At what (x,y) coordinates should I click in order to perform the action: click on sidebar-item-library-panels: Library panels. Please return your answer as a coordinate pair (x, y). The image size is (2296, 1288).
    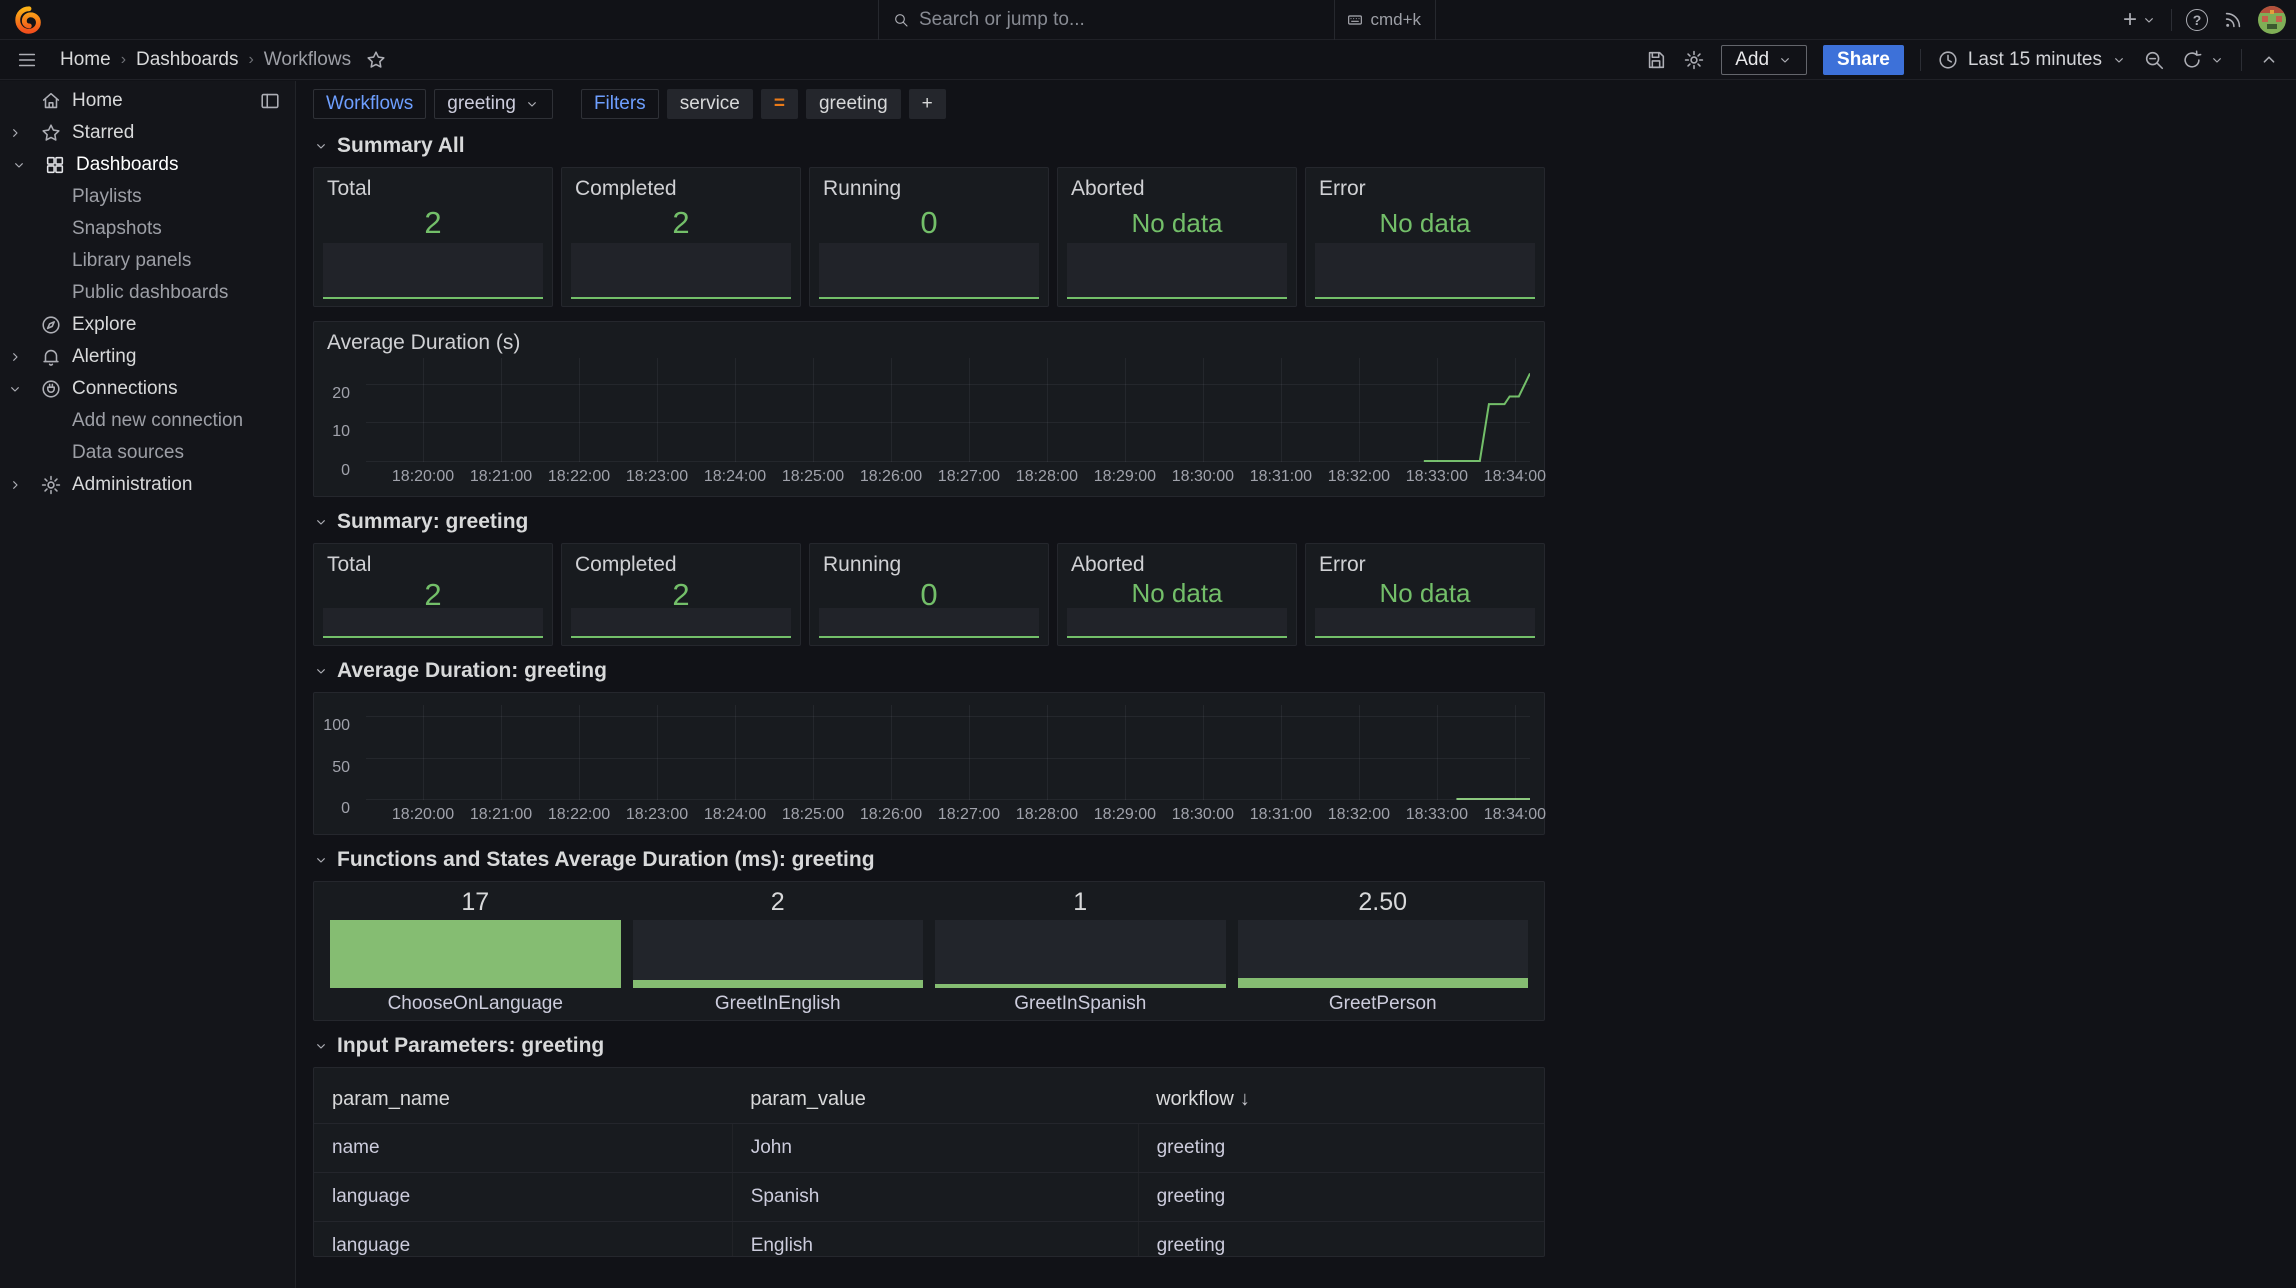
    Looking at the image, I should click on (147, 261).